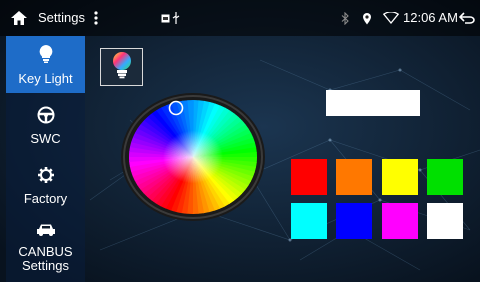 Image resolution: width=480 pixels, height=282 pixels. I want to click on swatch-blue, so click(354, 221).